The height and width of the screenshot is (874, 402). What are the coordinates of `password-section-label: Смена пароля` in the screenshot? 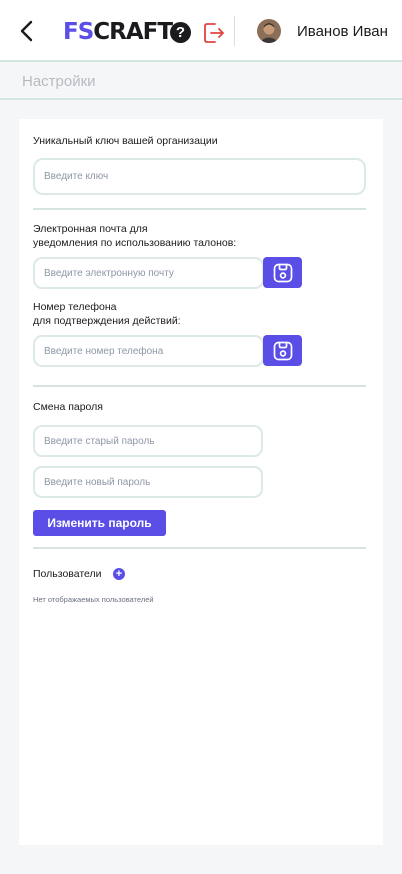 It's located at (68, 407).